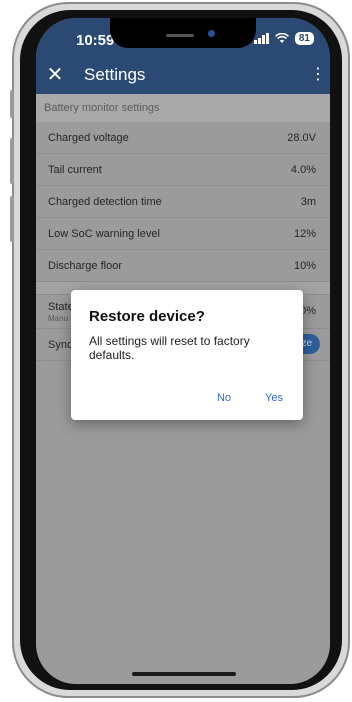 The height and width of the screenshot is (702, 352). What do you see at coordinates (12, 219) in the screenshot?
I see `volume-down-button` at bounding box center [12, 219].